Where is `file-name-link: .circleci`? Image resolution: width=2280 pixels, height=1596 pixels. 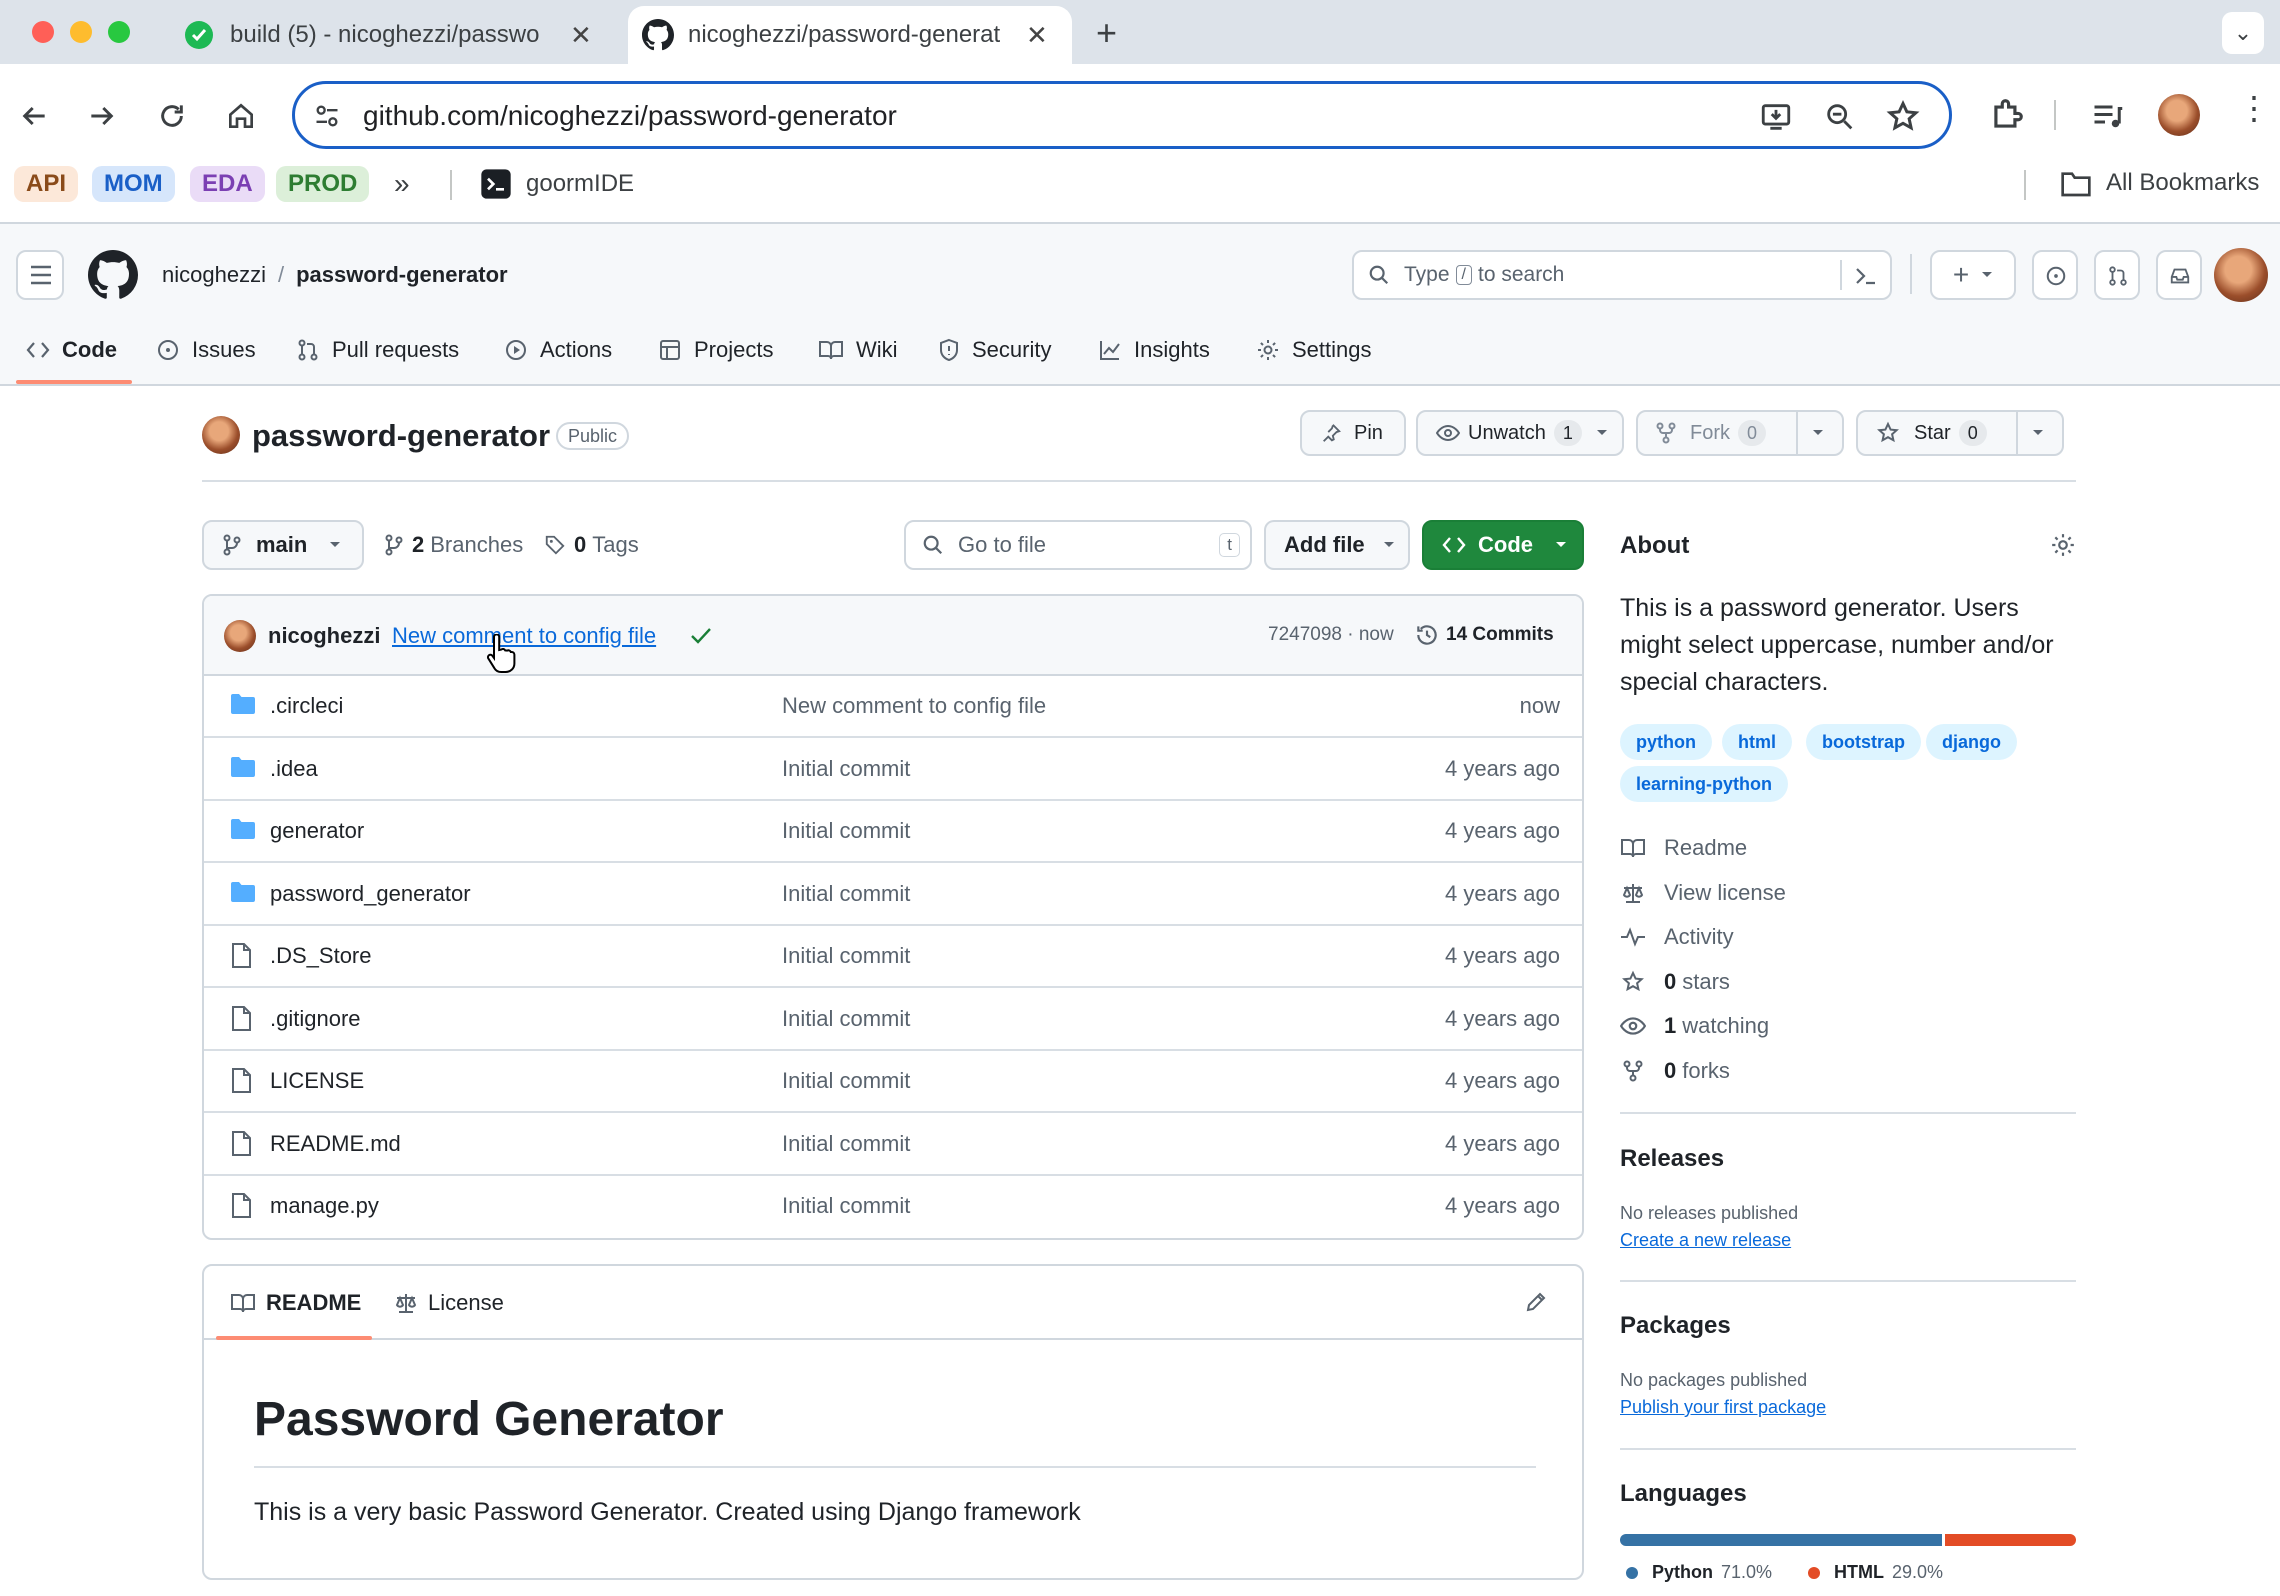 file-name-link: .circleci is located at coordinates (306, 706).